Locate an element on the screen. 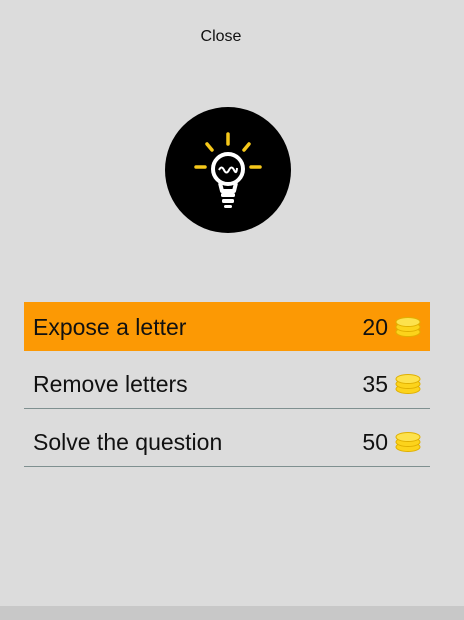 The image size is (464, 620). lightbulb-icon is located at coordinates (228, 170).